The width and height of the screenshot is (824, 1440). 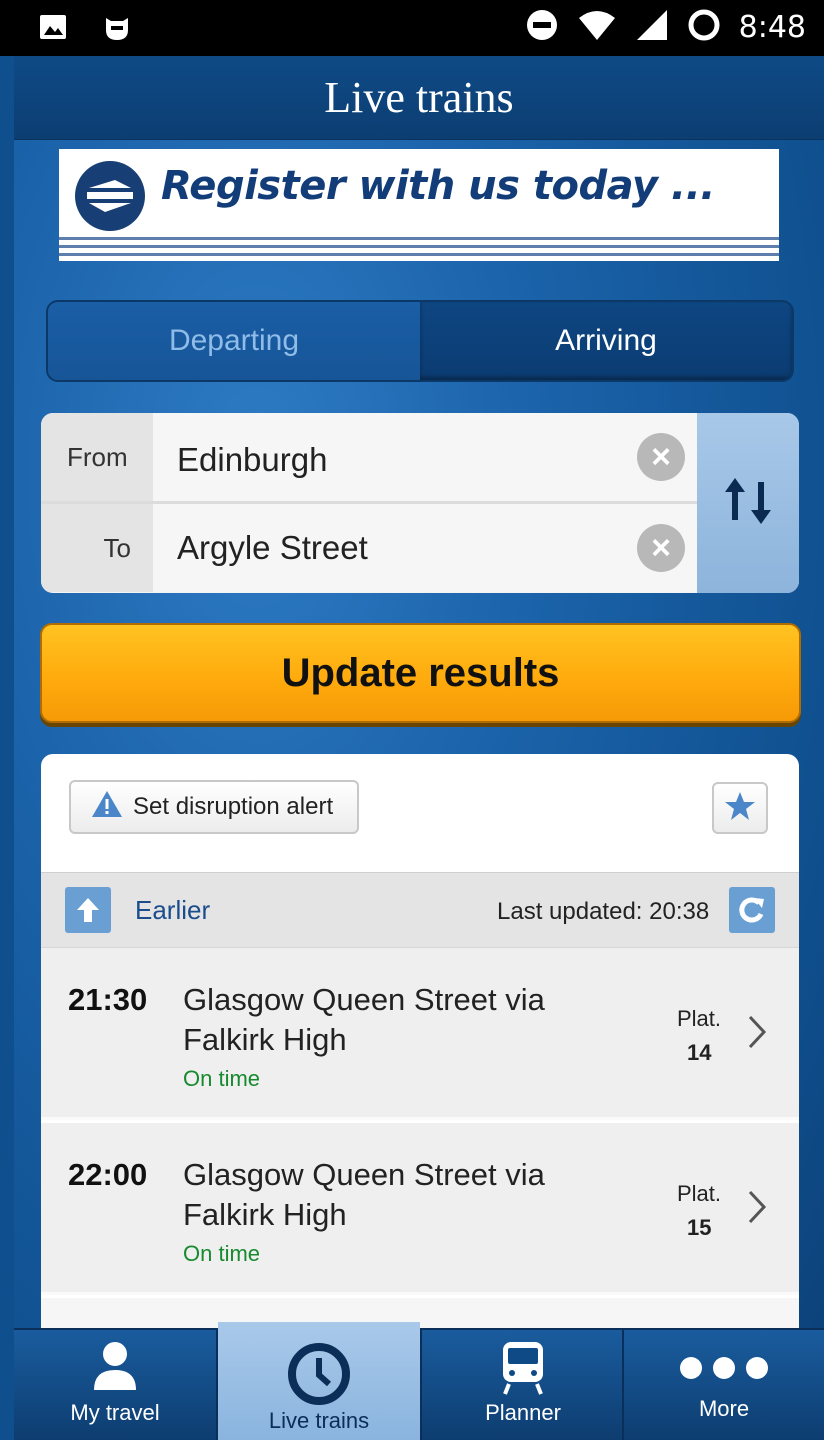 I want to click on signal-icon, so click(x=652, y=27).